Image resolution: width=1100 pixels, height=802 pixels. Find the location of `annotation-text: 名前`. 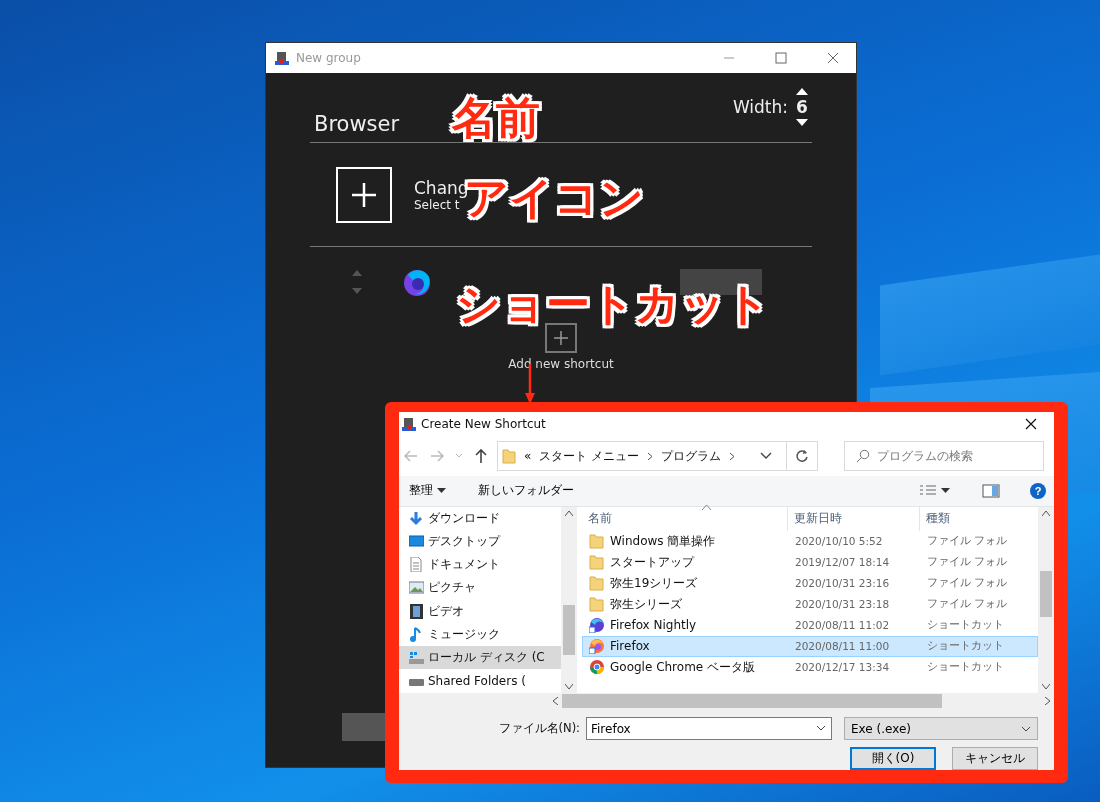

annotation-text: 名前 is located at coordinates (496, 118).